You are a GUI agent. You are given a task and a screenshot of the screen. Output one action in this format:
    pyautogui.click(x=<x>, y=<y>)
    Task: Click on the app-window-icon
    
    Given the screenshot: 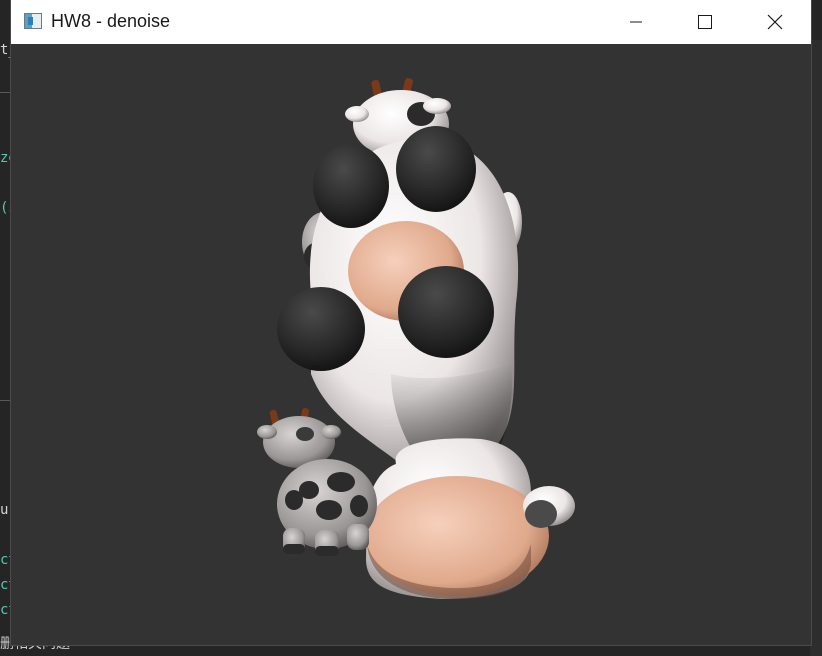 What is the action you would take?
    pyautogui.click(x=33, y=21)
    